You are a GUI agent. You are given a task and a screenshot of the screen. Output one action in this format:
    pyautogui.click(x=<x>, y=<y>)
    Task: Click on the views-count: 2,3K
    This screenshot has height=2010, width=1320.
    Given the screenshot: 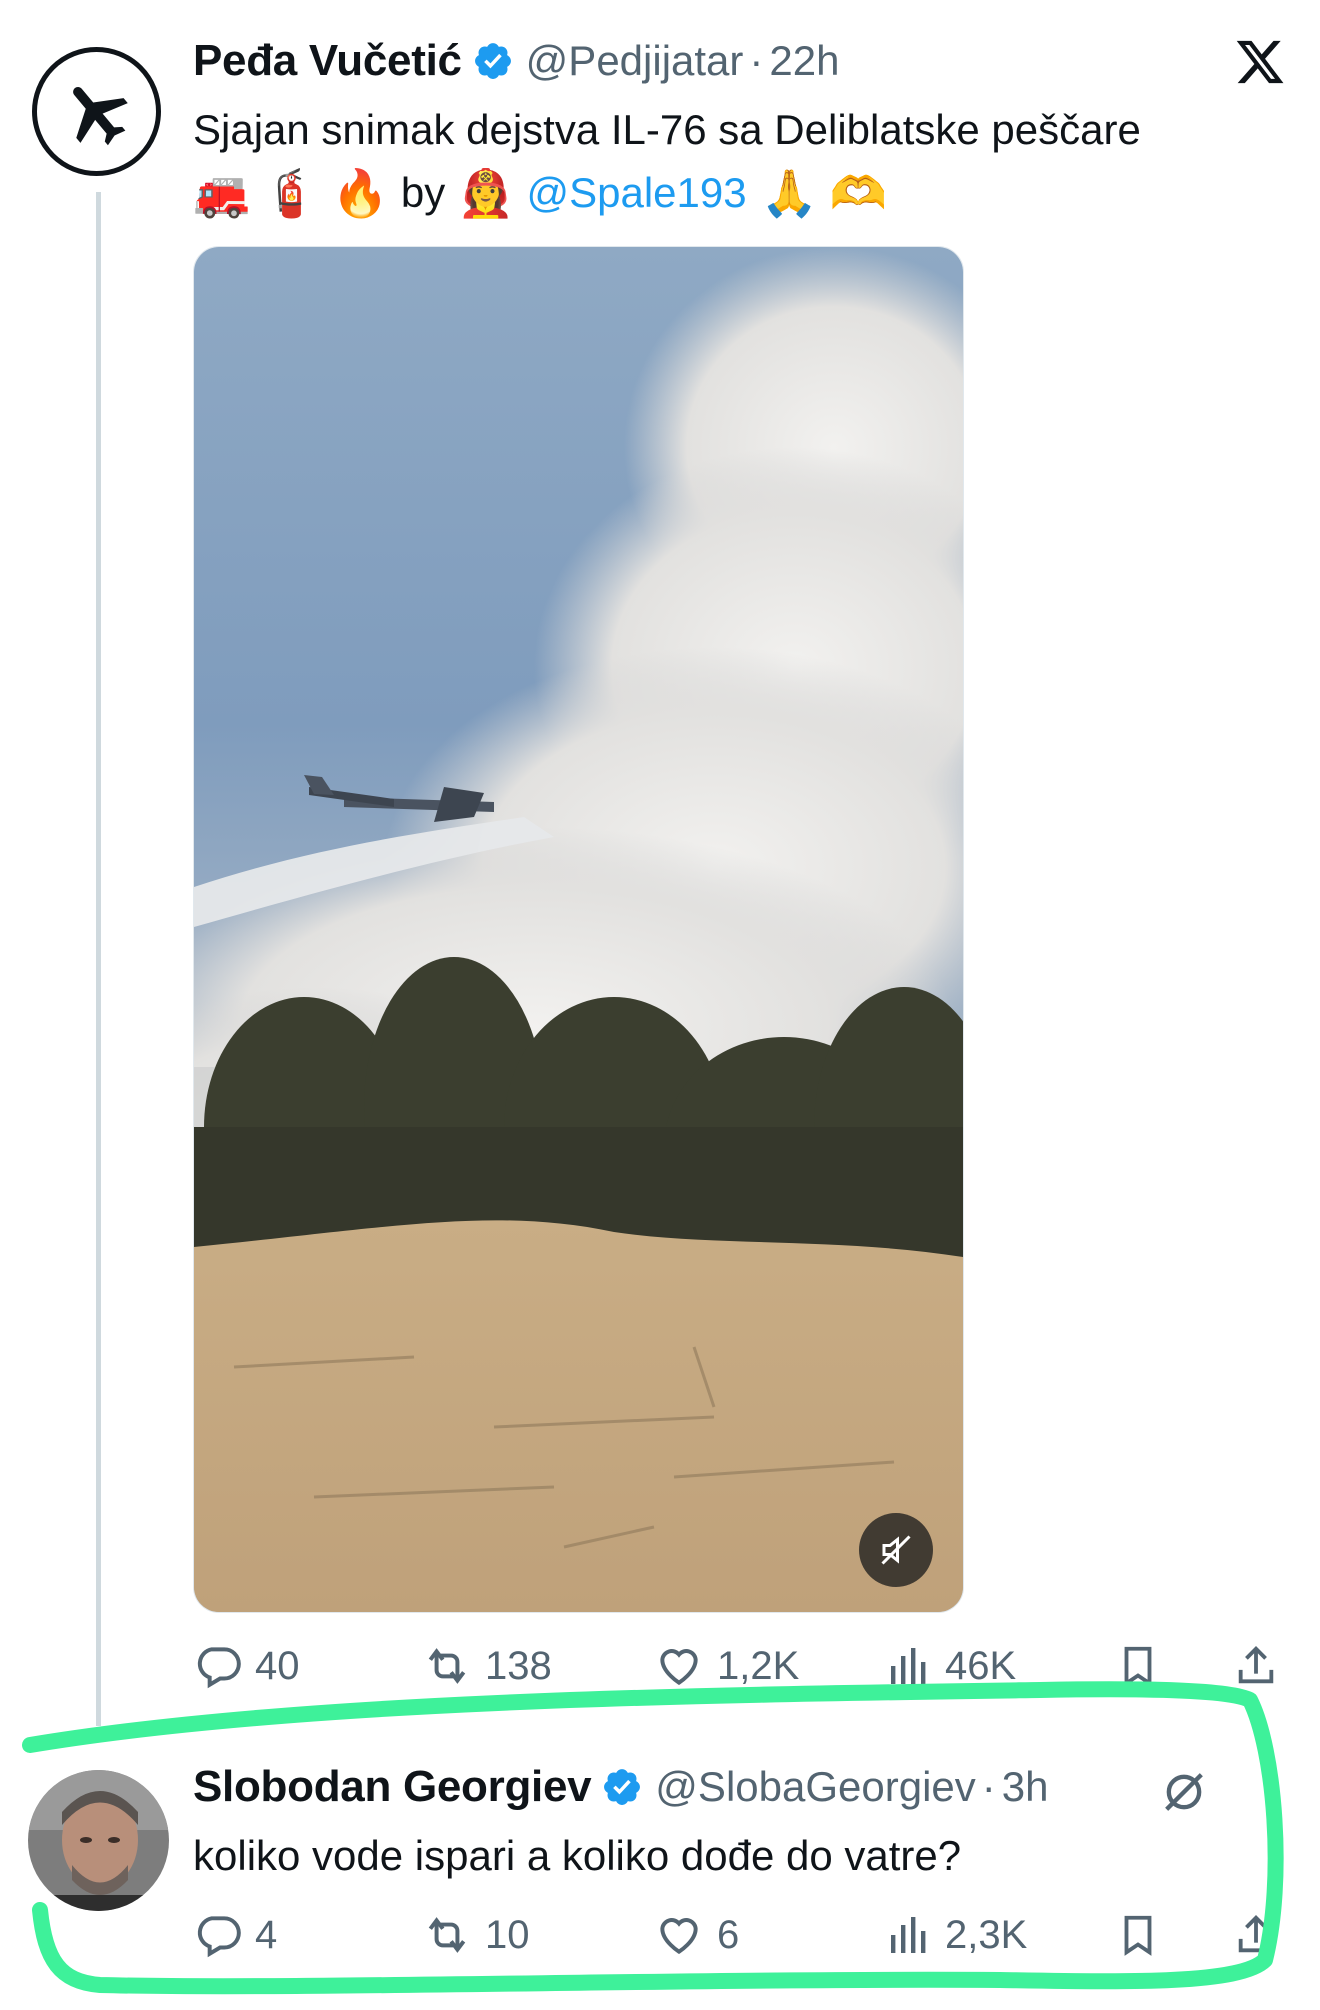 What is the action you would take?
    pyautogui.click(x=986, y=1934)
    